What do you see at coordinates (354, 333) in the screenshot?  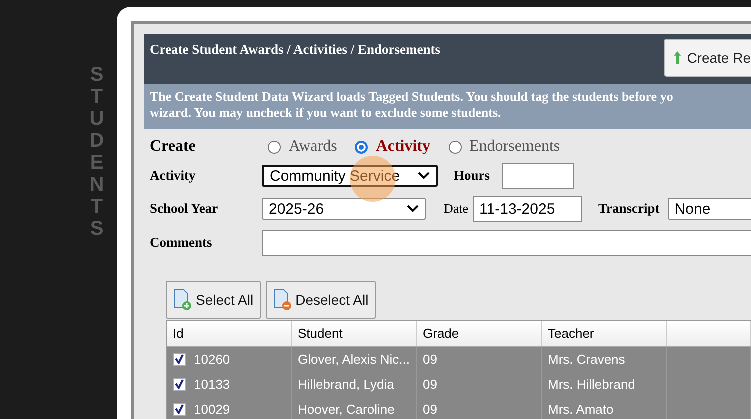 I see `column-header: Student` at bounding box center [354, 333].